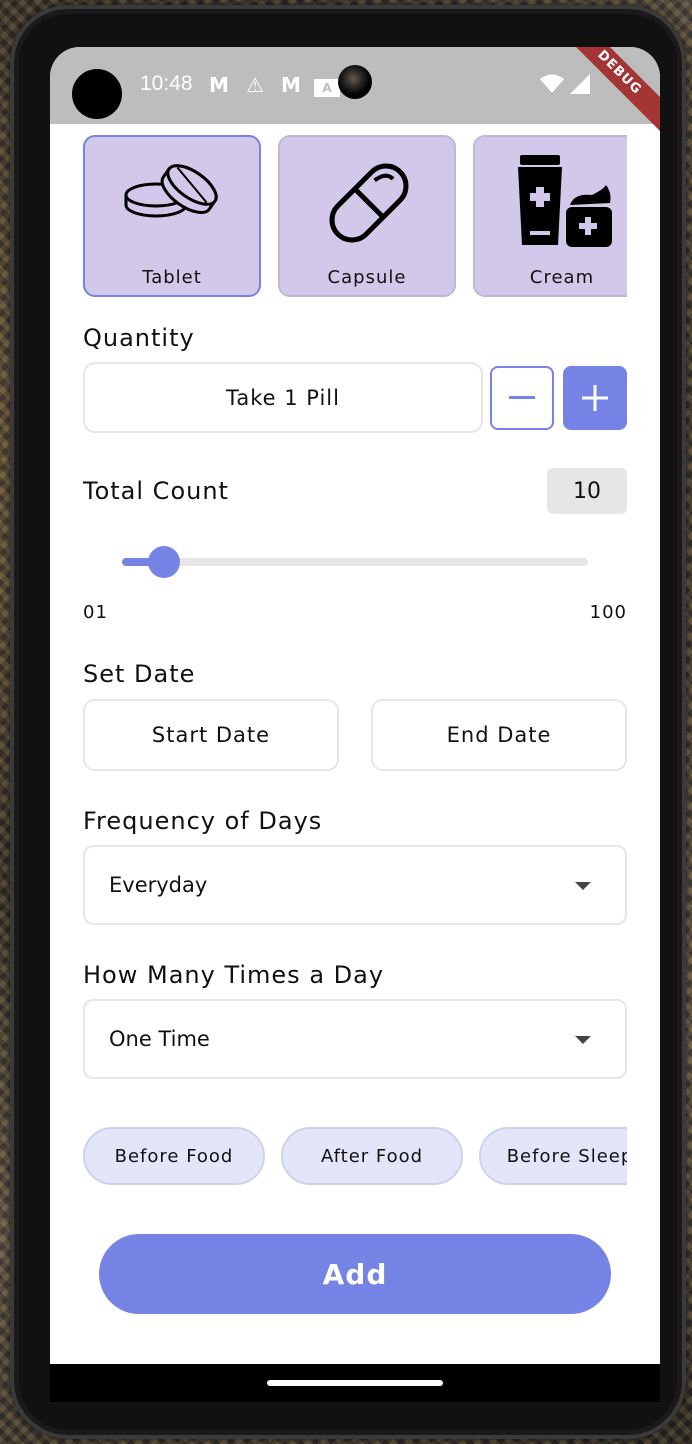 This screenshot has height=1444, width=692. I want to click on status-time: 10:48, so click(166, 83).